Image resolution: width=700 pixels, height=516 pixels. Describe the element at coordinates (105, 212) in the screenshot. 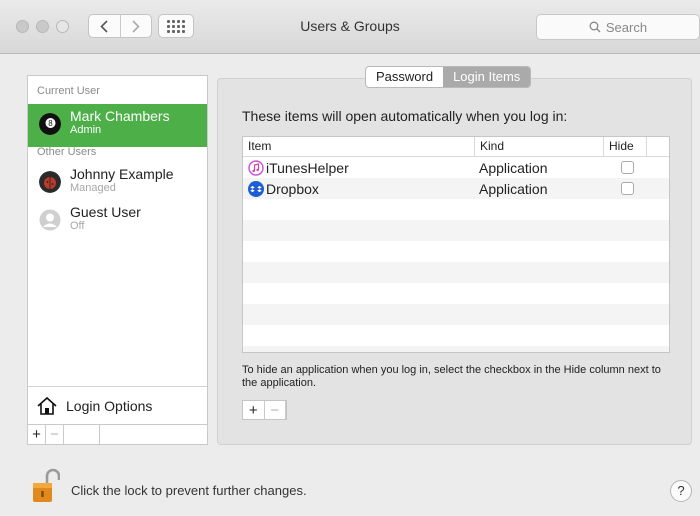

I see `user-name: Guest User` at that location.